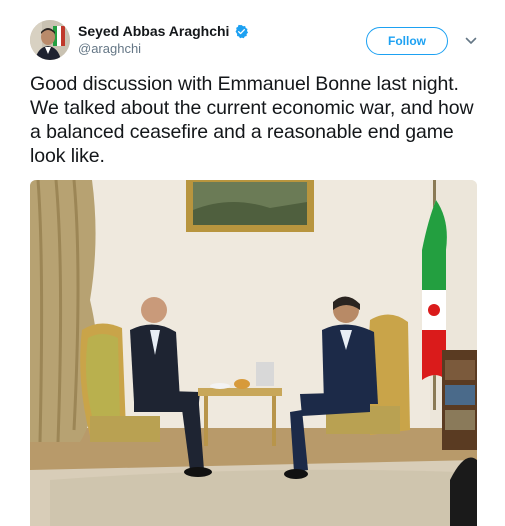 The height and width of the screenshot is (526, 505). I want to click on avatar, so click(50, 40).